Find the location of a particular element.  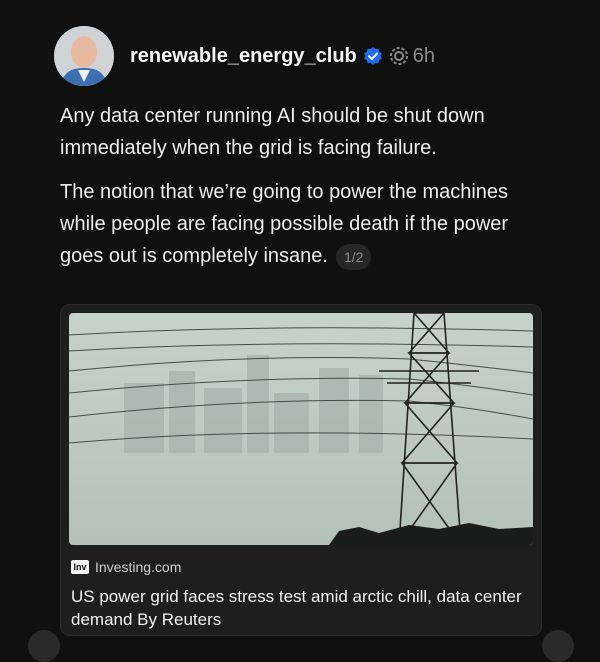

verified-badge-icon is located at coordinates (373, 56).